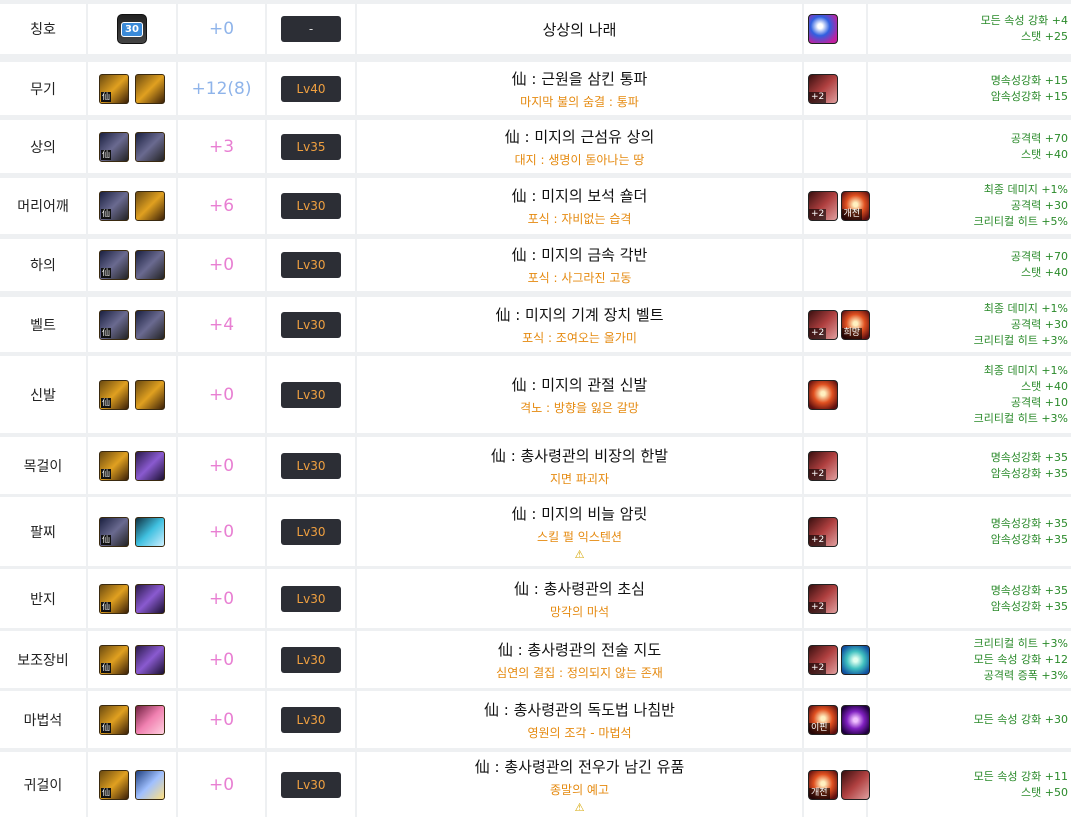 The width and height of the screenshot is (1071, 817). Describe the element at coordinates (580, 513) in the screenshot. I see `item-name: 仙 : 미지의 비늘 암릿` at that location.